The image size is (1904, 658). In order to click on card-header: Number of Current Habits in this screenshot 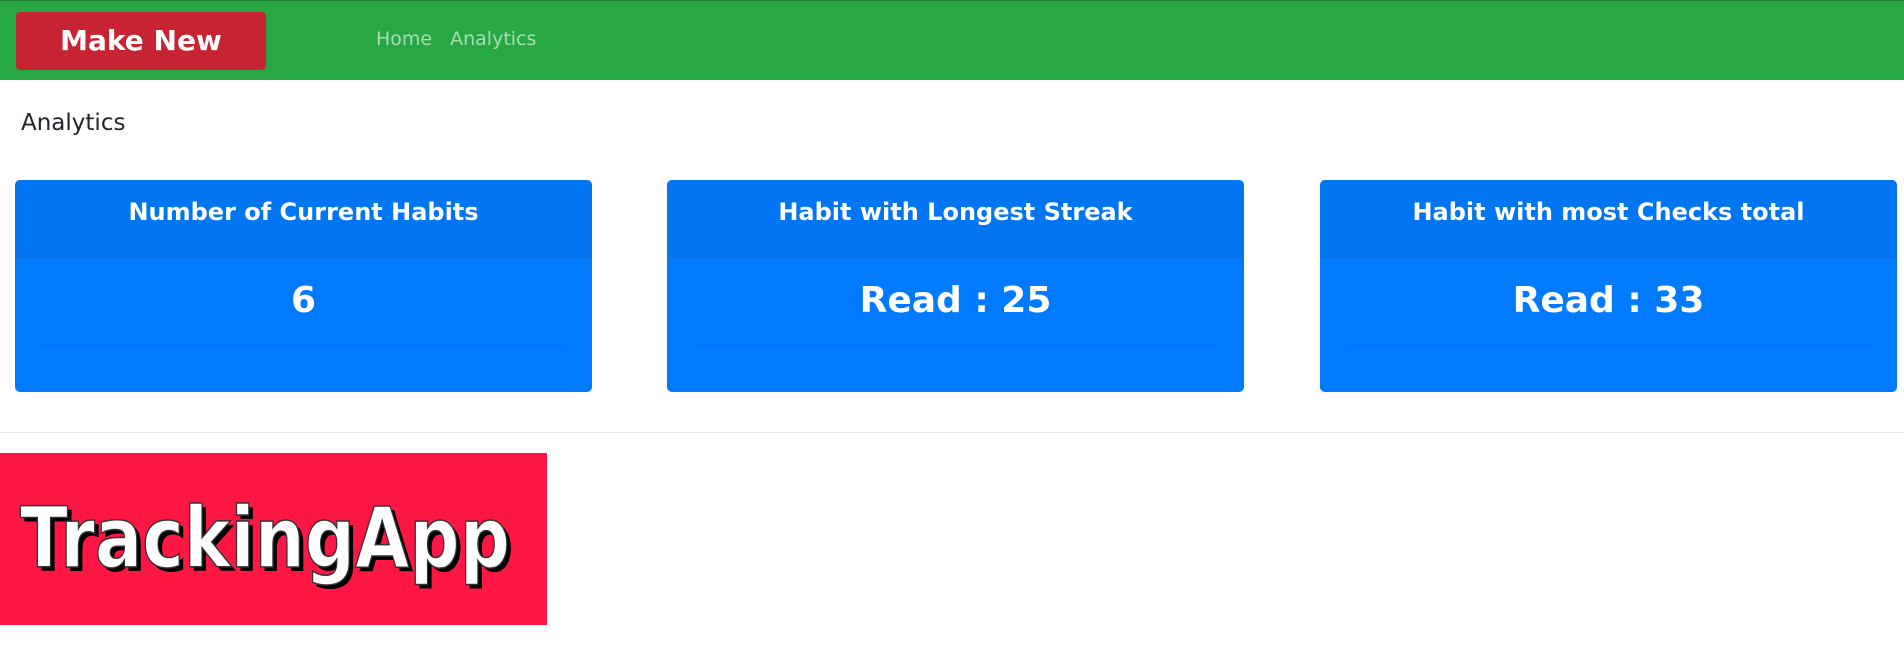, I will do `click(303, 218)`.